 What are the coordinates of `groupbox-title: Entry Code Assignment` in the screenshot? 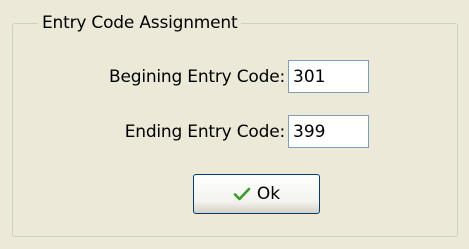 It's located at (140, 23).